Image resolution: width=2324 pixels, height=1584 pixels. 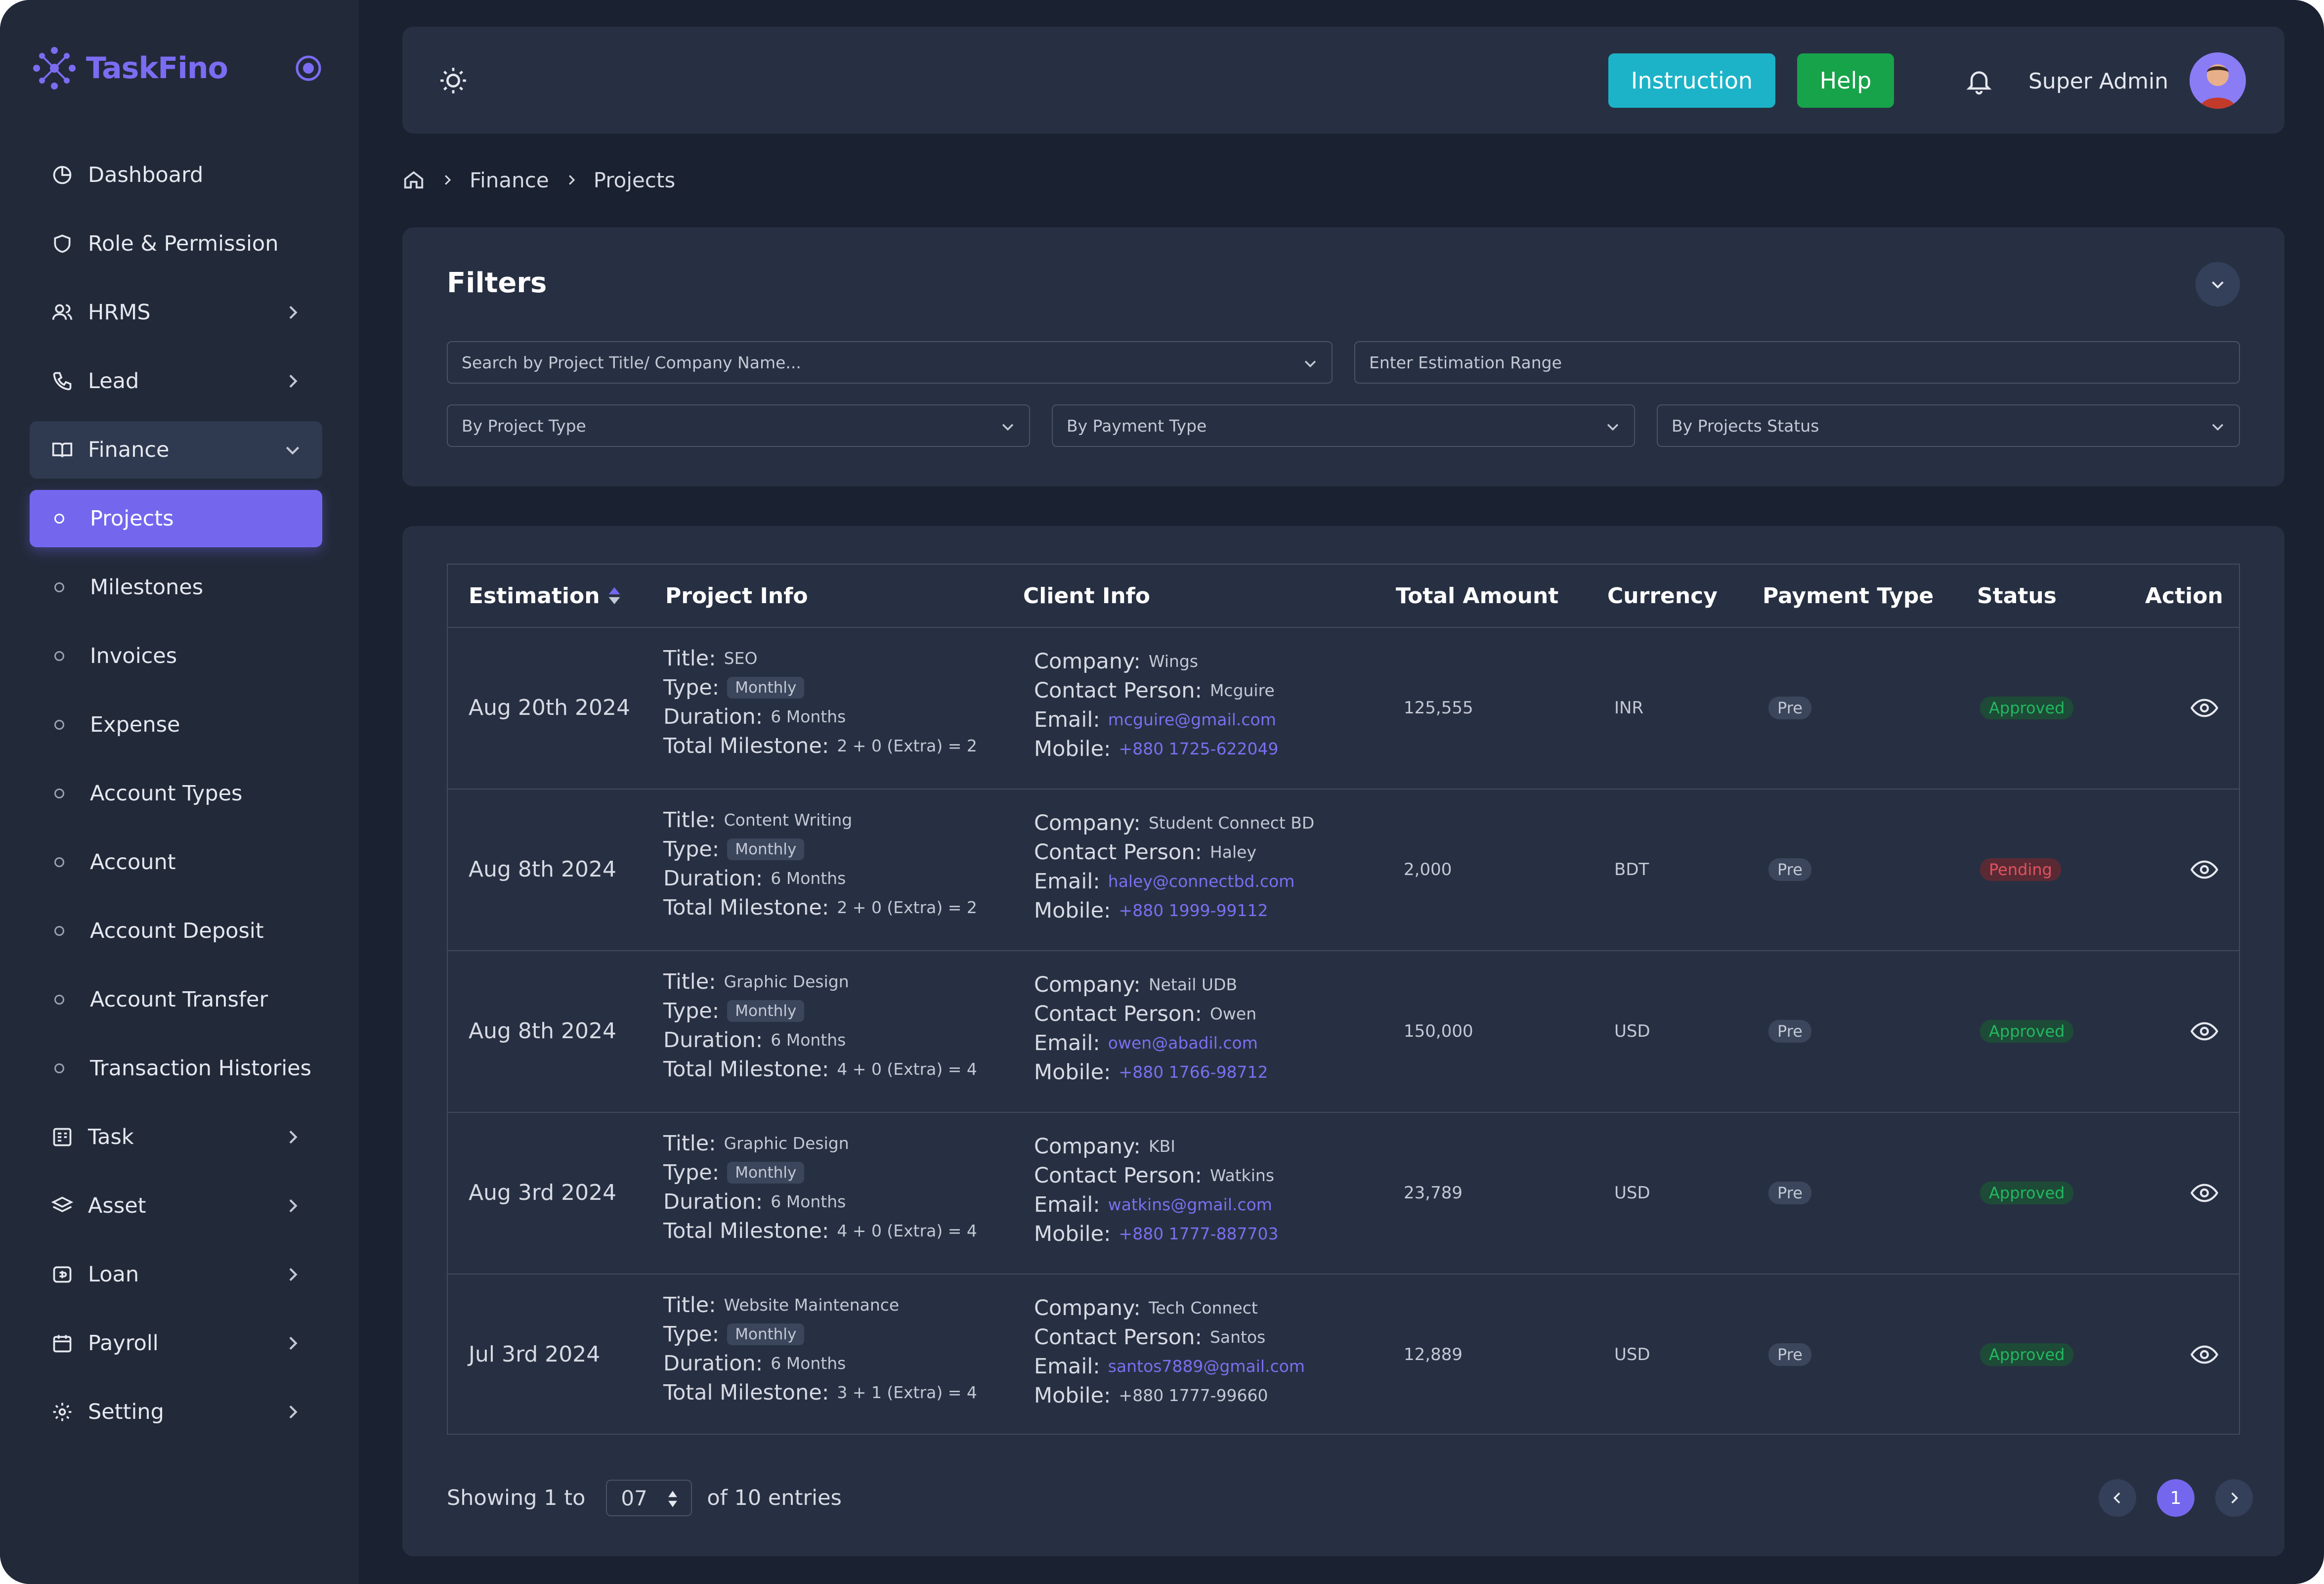 What do you see at coordinates (907, 1069) in the screenshot?
I see `project-milestones: 4 + 0 (Extra) = 4` at bounding box center [907, 1069].